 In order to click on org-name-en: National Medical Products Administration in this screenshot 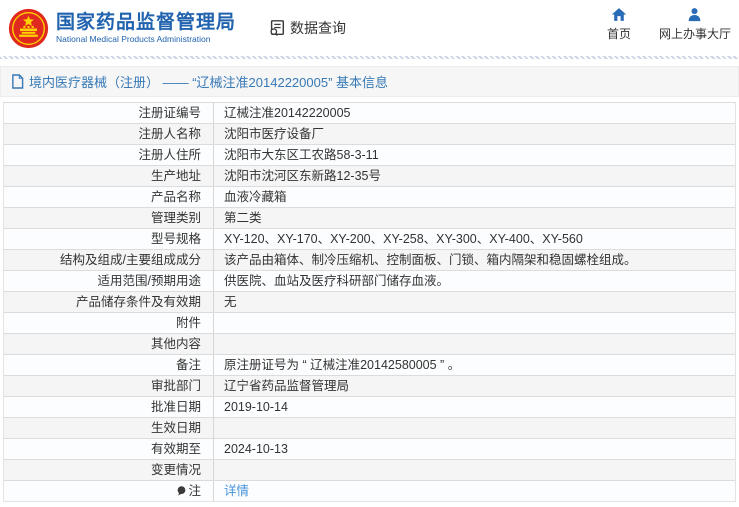, I will do `click(133, 38)`.